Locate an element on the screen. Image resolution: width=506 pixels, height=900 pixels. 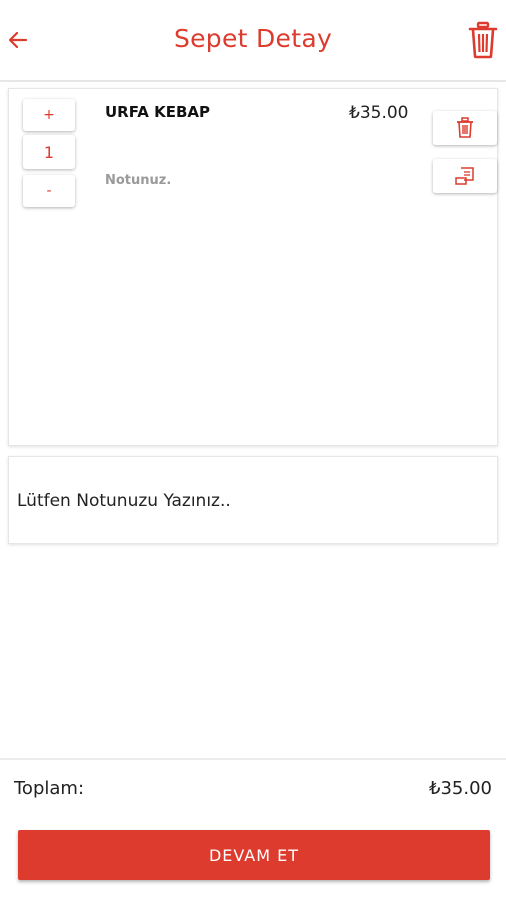
clear-cart-button is located at coordinates (483, 40).